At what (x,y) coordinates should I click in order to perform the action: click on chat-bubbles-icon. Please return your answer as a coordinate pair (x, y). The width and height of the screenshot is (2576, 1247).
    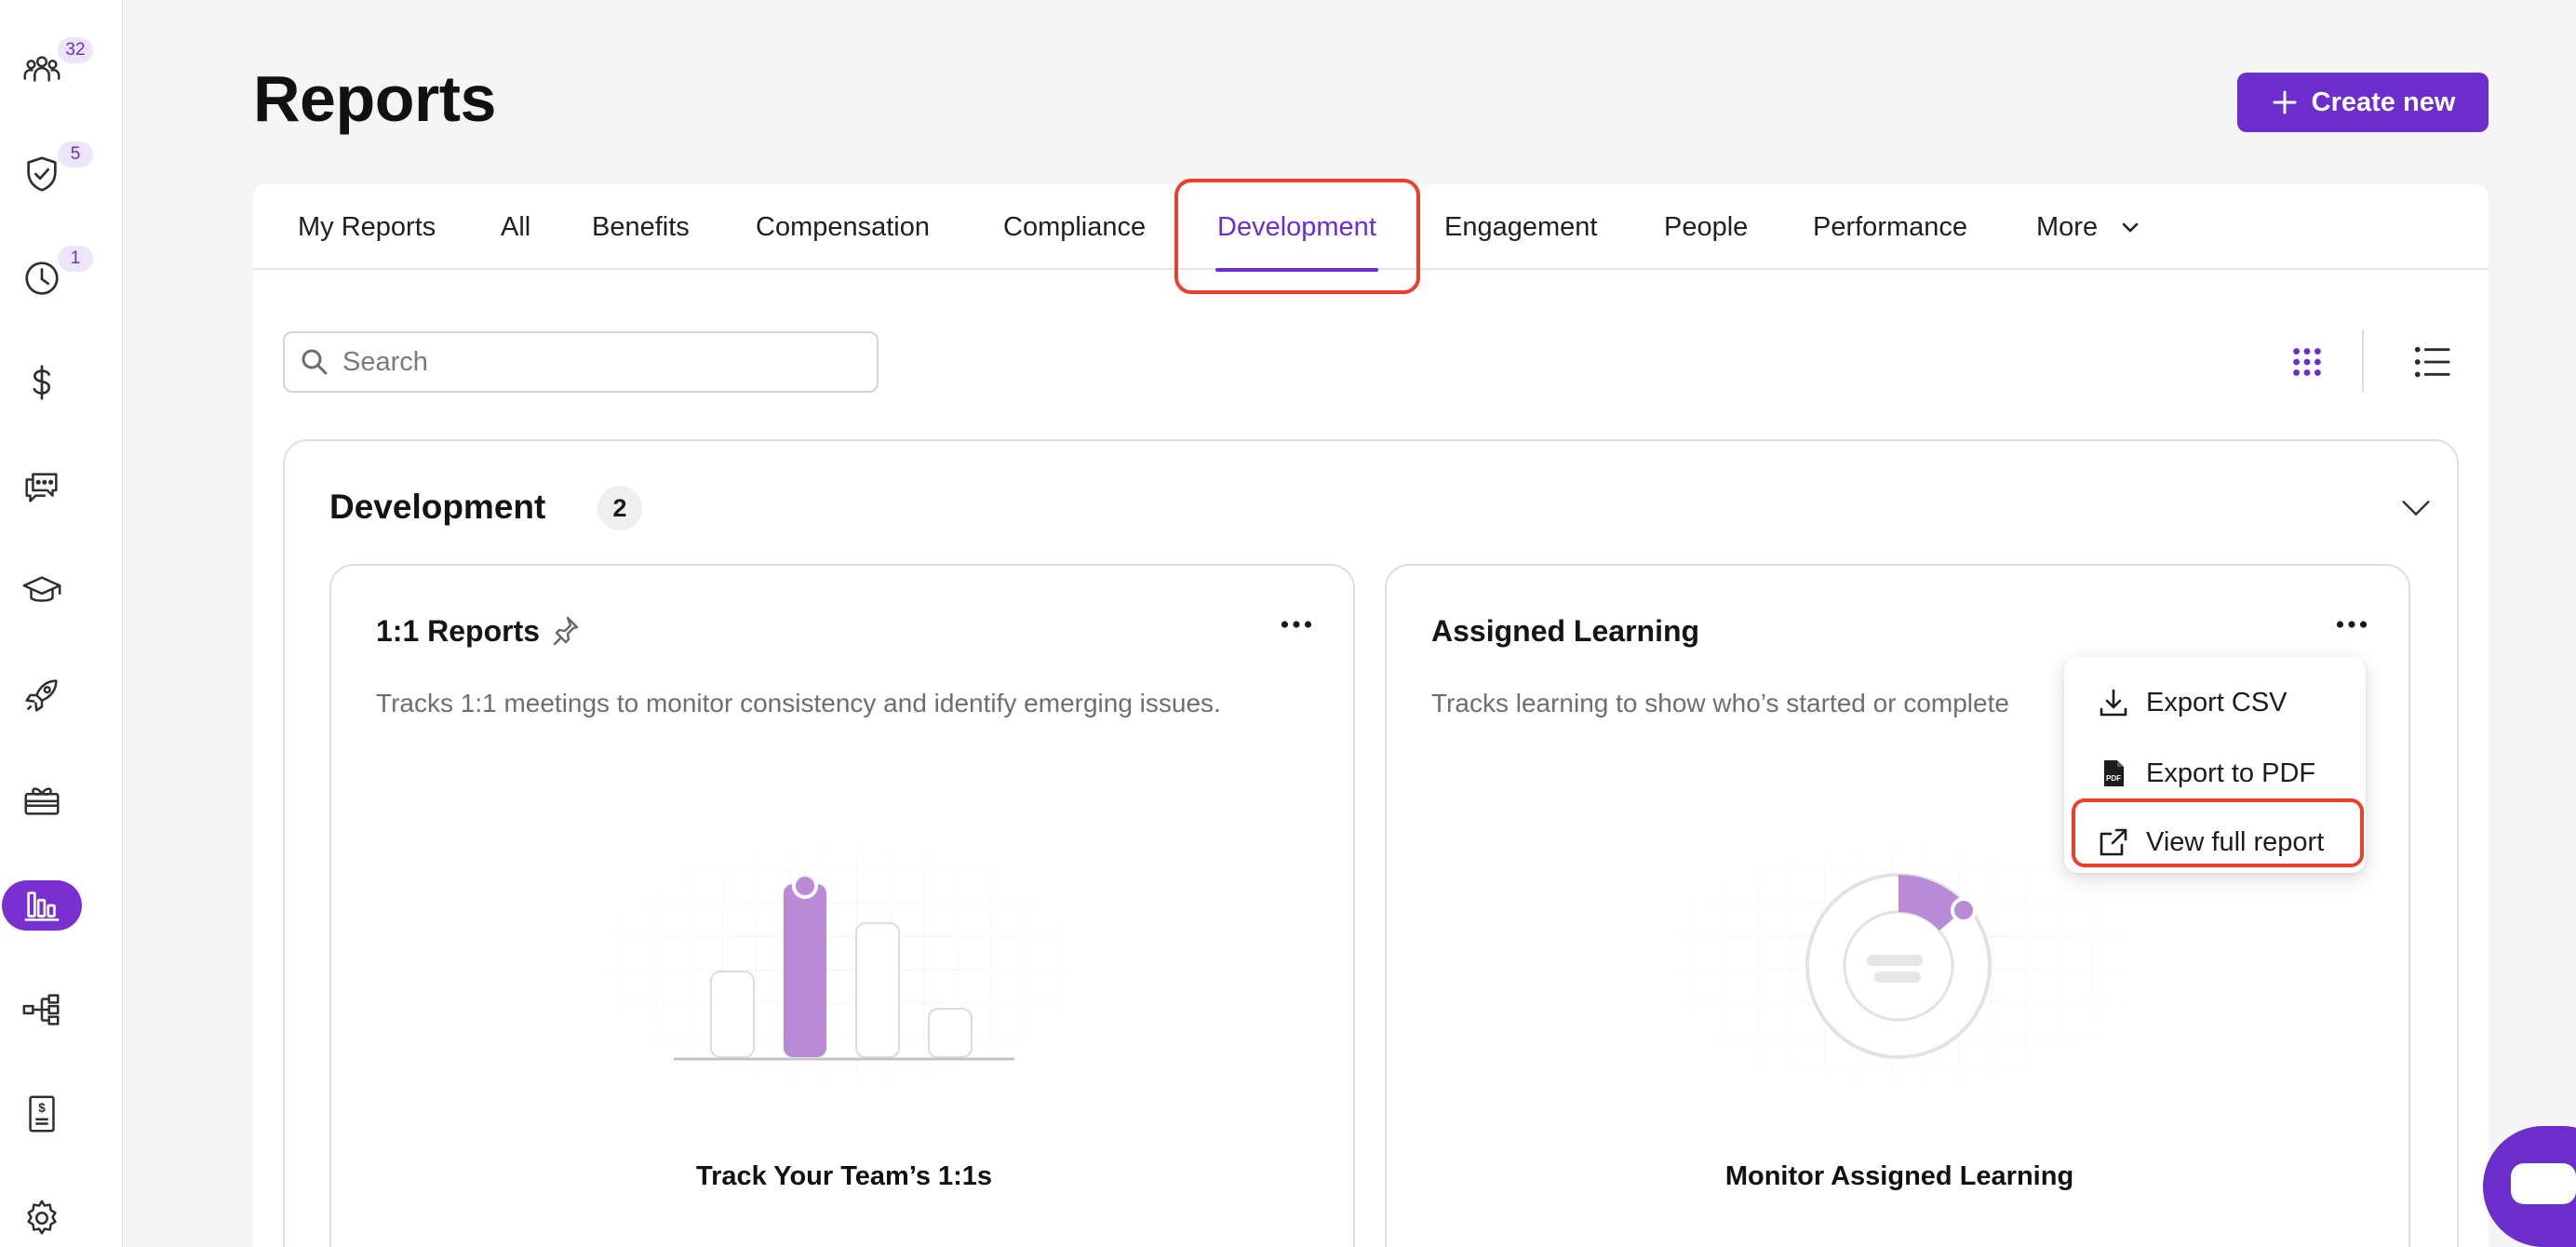
    Looking at the image, I should click on (41, 488).